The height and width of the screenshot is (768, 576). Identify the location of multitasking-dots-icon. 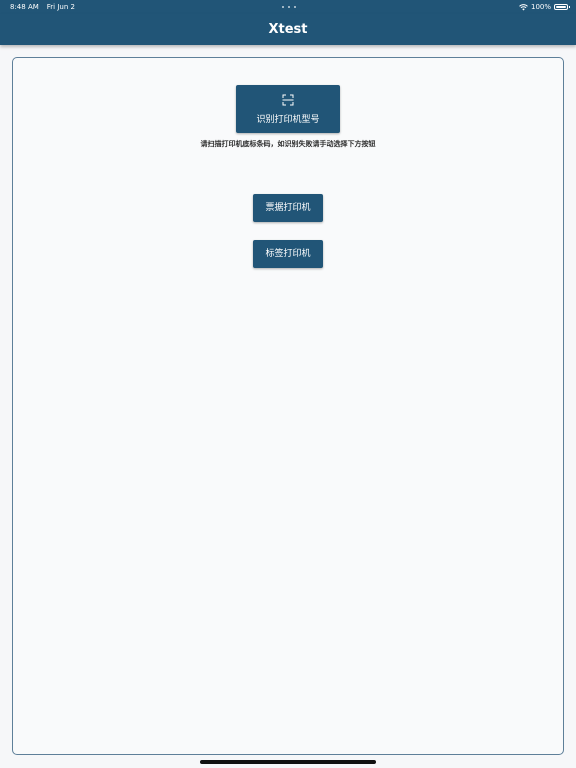
(289, 7).